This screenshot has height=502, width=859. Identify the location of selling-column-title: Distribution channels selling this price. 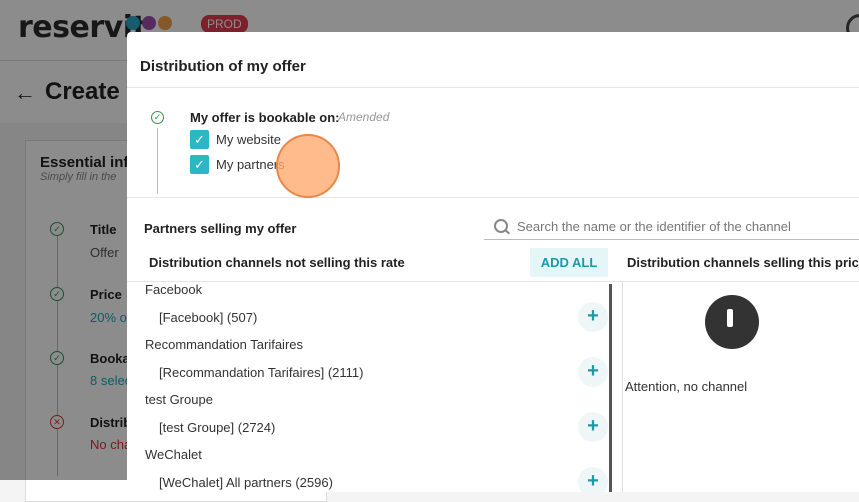
(743, 262).